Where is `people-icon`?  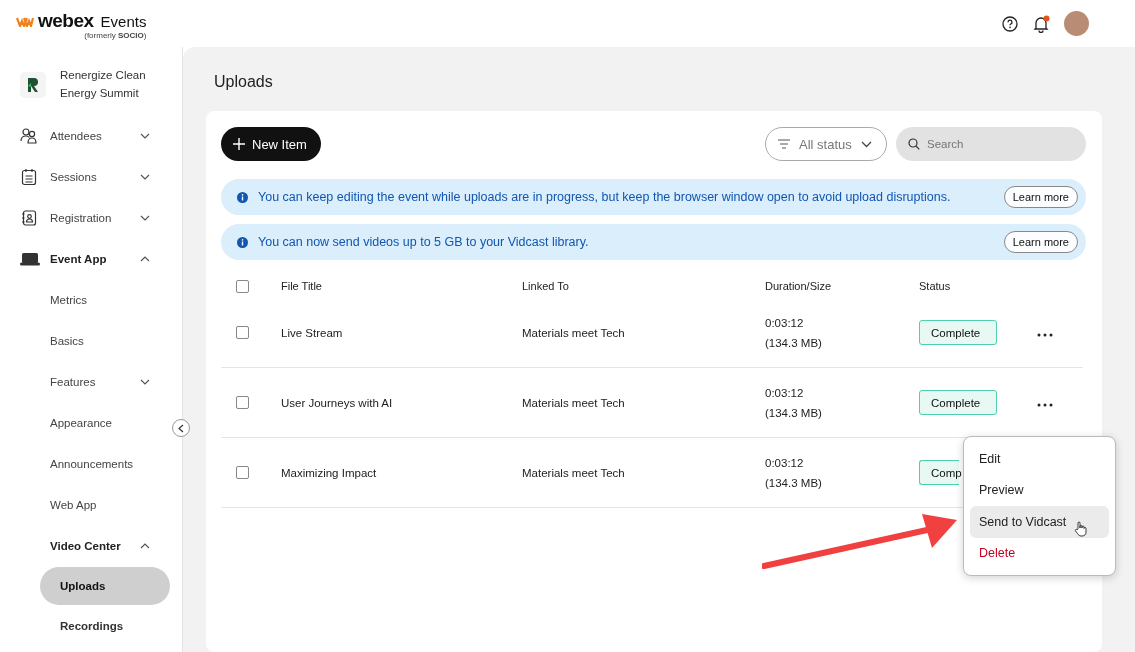 people-icon is located at coordinates (29, 135).